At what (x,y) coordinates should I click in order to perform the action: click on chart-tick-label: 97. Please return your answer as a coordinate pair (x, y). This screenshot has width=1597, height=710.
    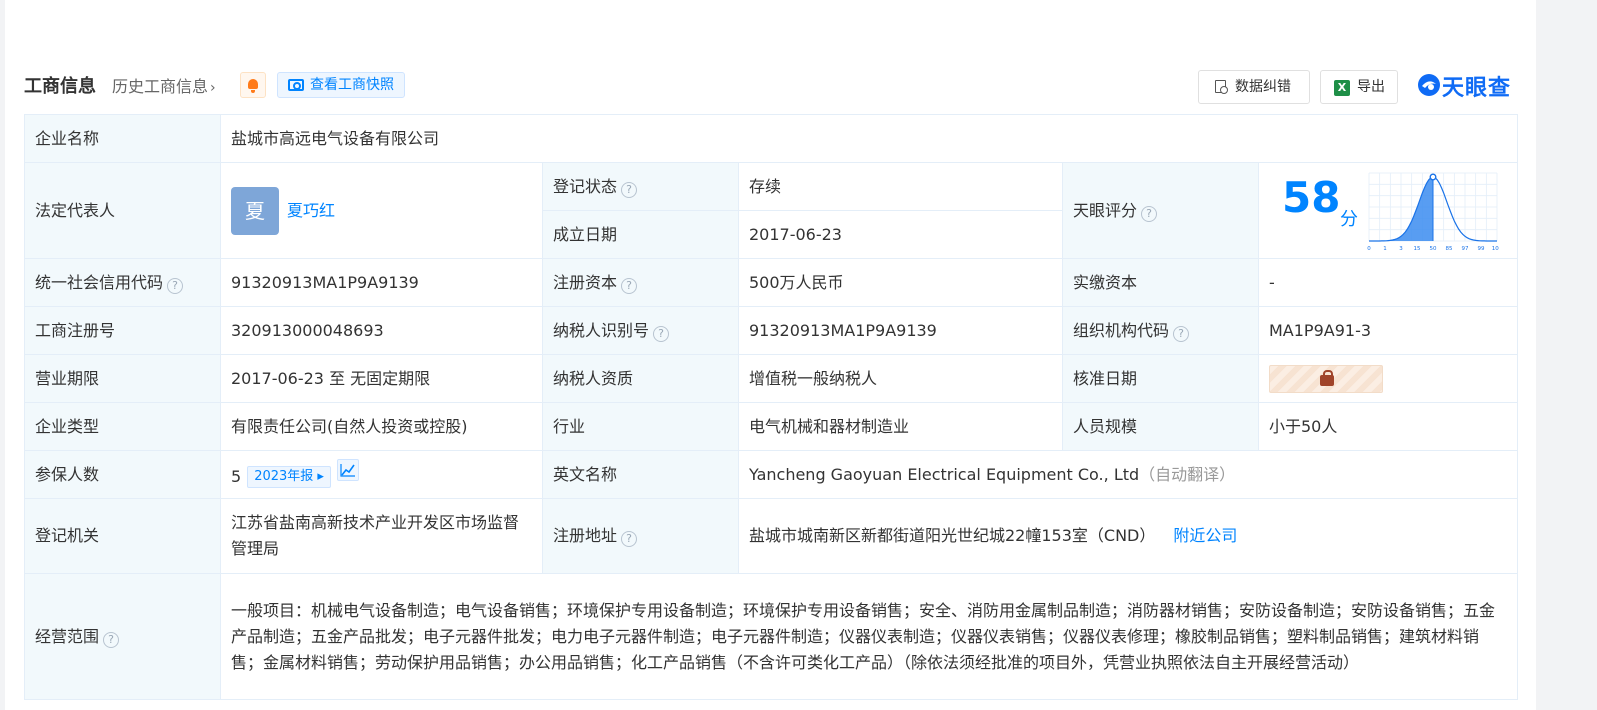
    Looking at the image, I should click on (1465, 249).